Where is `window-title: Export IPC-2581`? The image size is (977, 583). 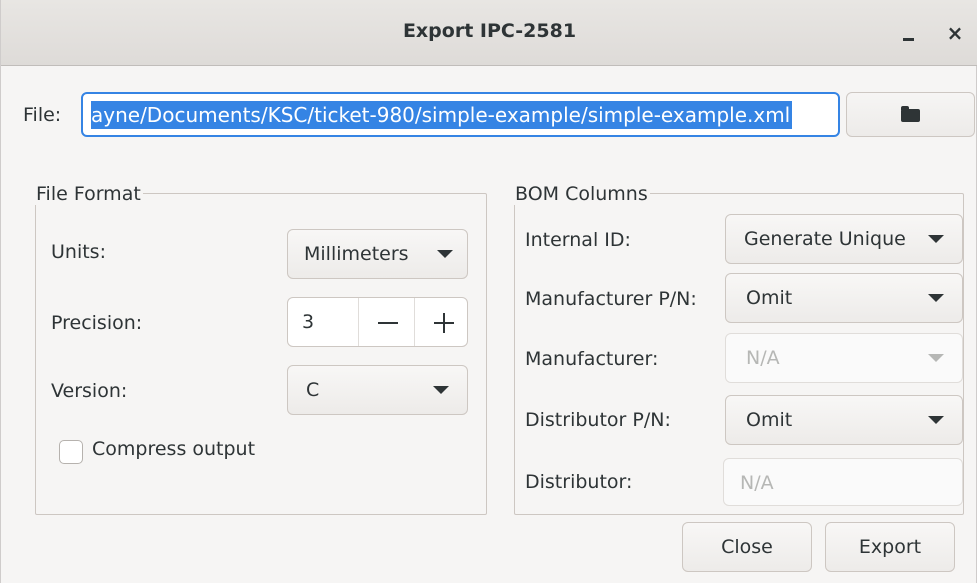
window-title: Export IPC-2581 is located at coordinates (489, 31).